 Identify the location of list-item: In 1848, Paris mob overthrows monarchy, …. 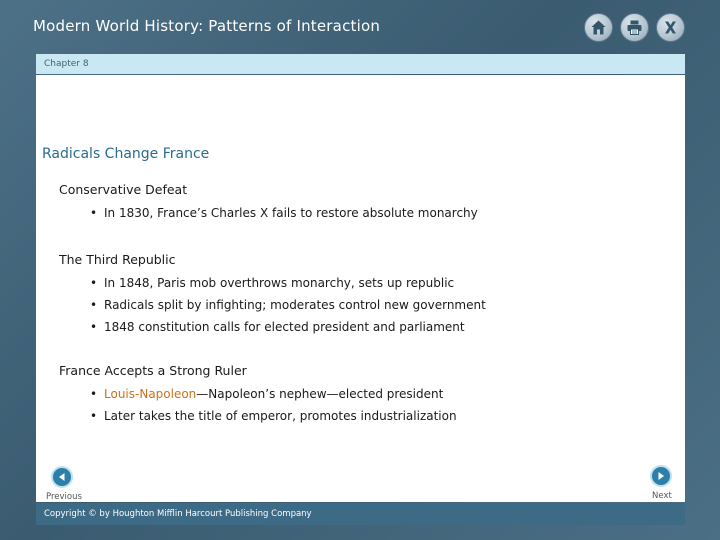
(288, 286).